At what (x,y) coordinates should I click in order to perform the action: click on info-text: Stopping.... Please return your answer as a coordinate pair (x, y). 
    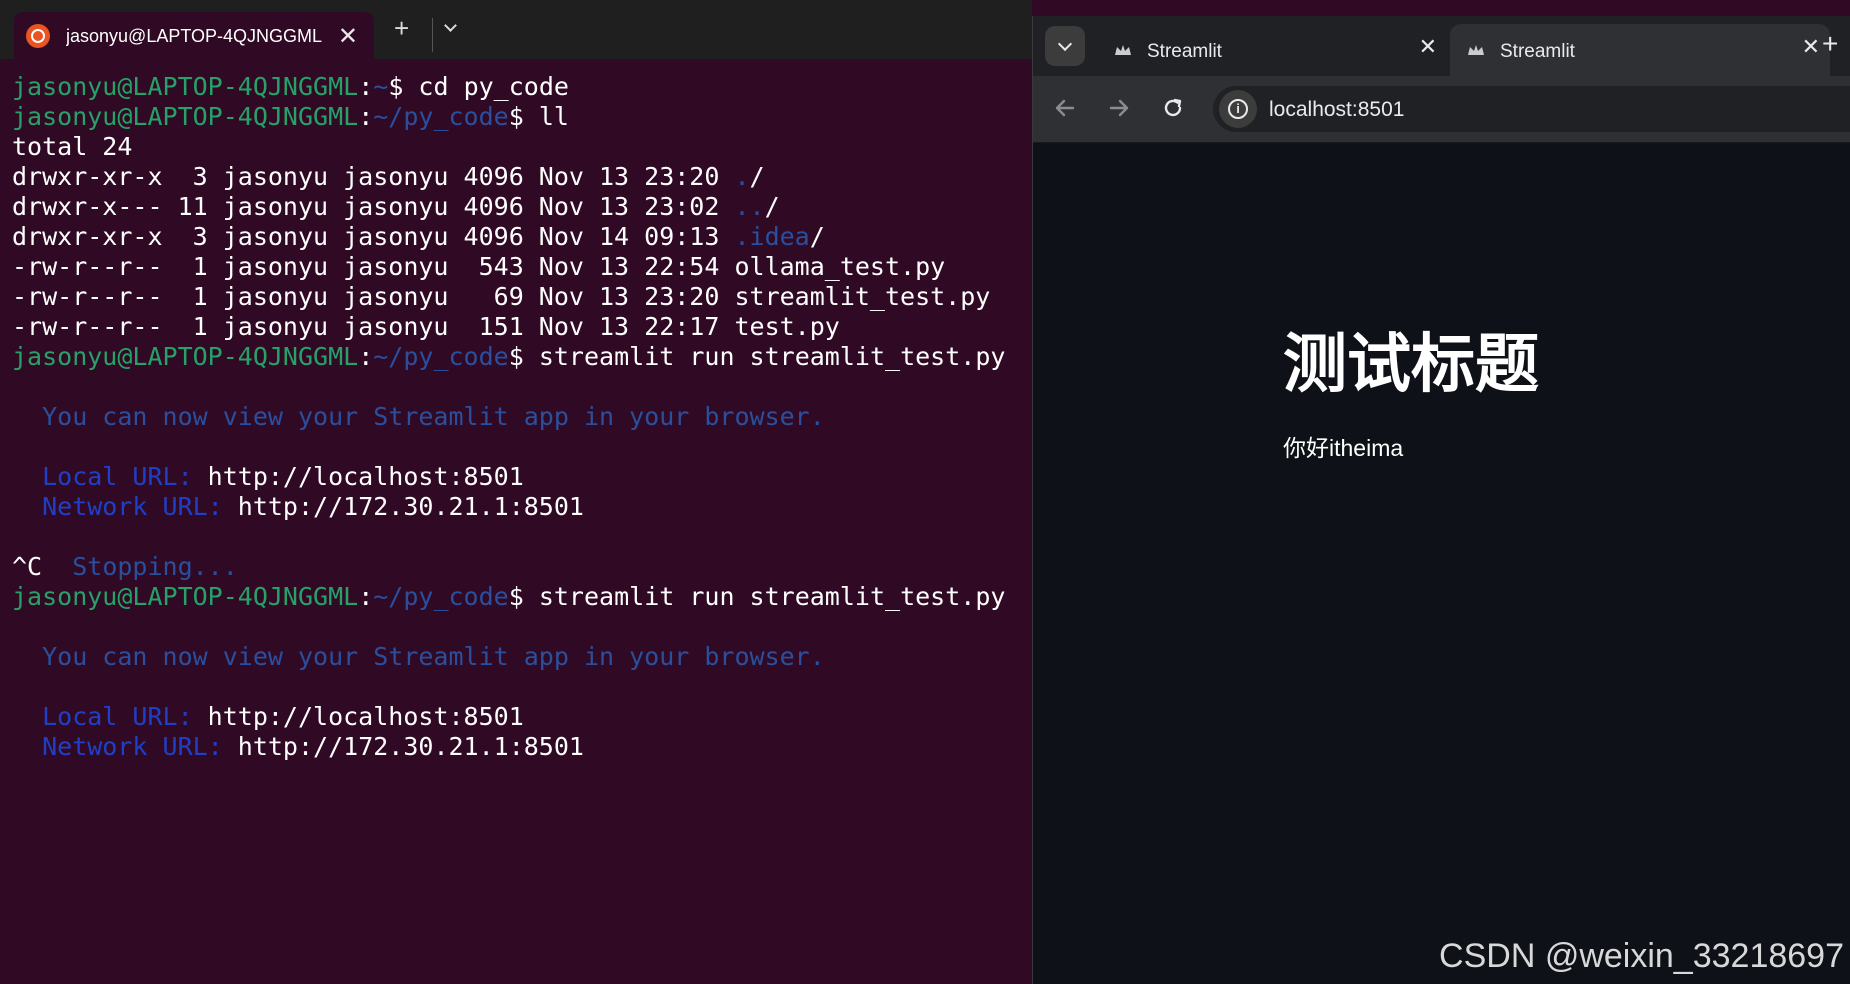
    Looking at the image, I should click on (155, 566).